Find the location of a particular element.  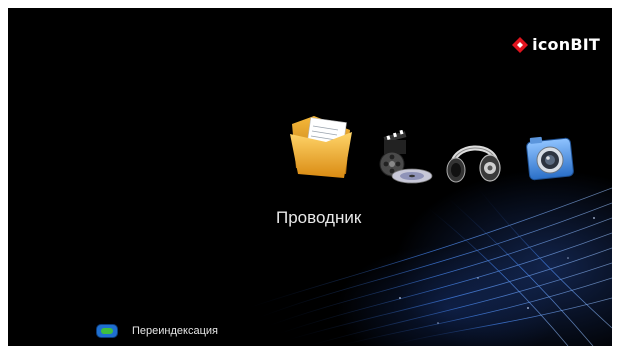

reindex-label: Переиндексация is located at coordinates (175, 331).